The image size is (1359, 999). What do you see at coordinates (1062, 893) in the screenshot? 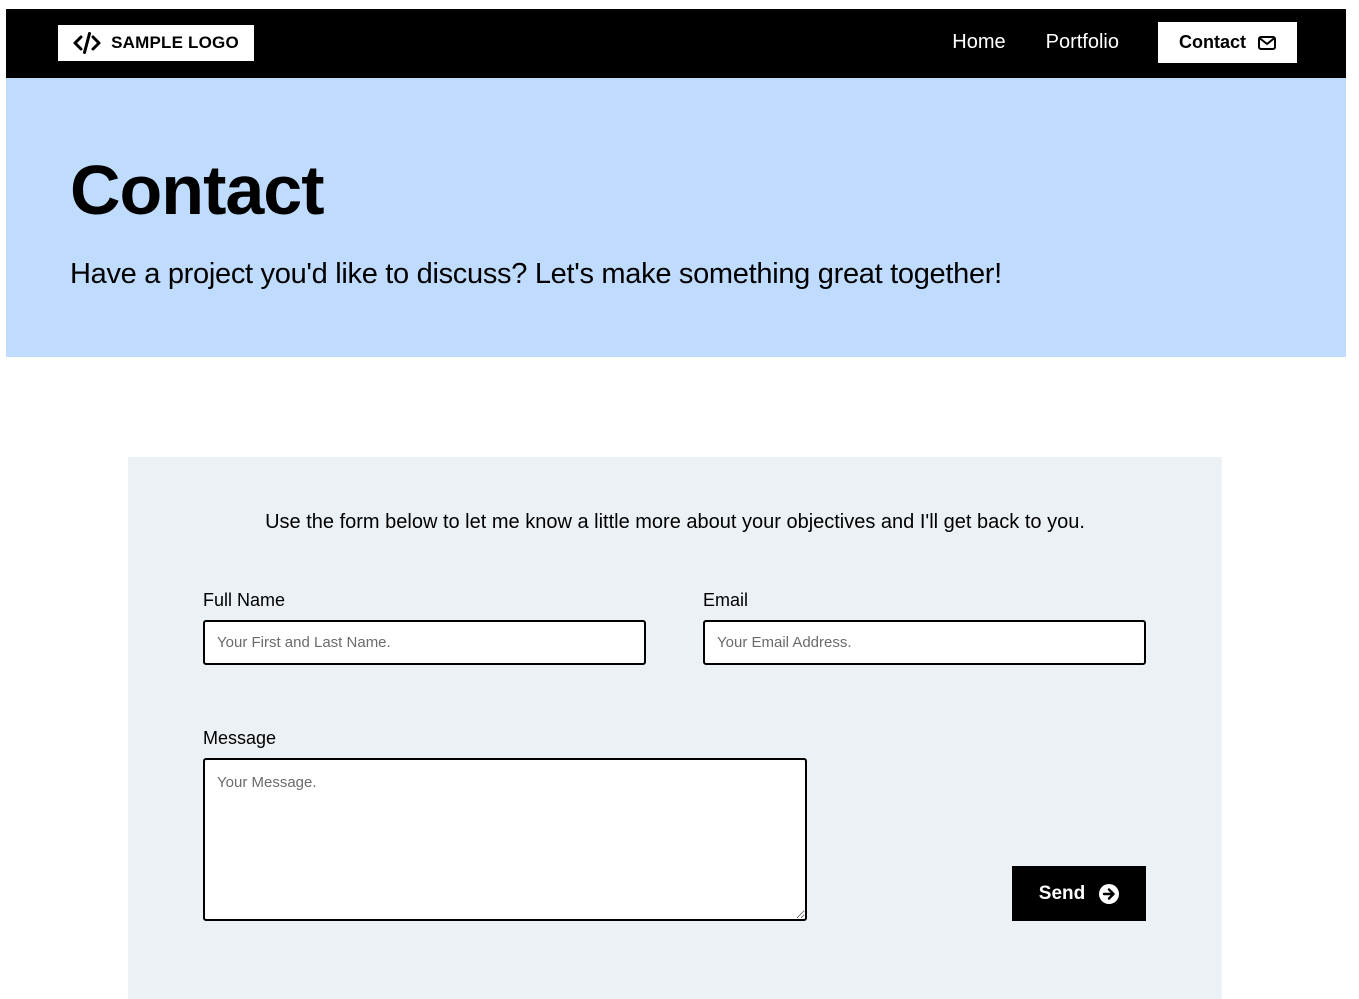
I see `send-label: Send` at bounding box center [1062, 893].